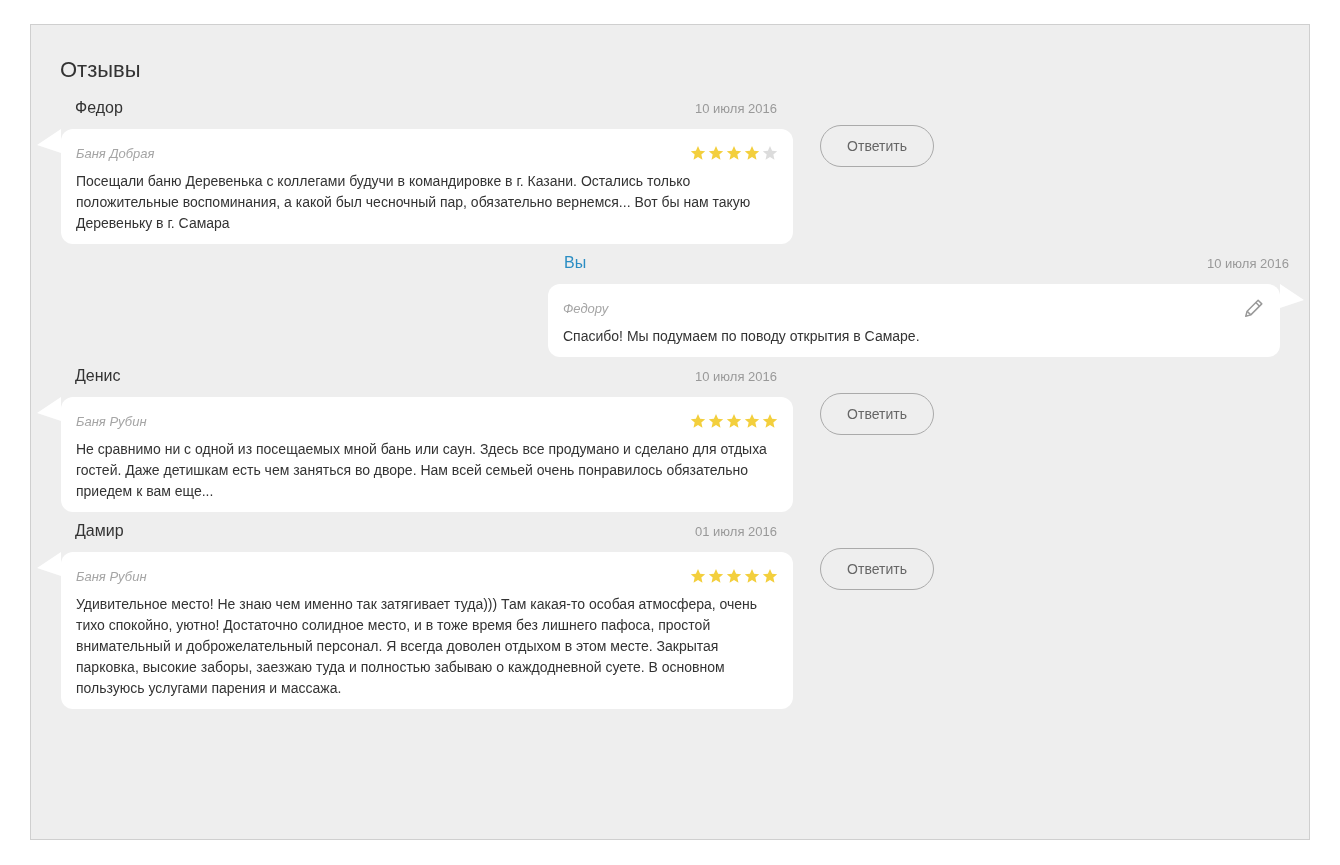 The image size is (1340, 865). What do you see at coordinates (417, 646) in the screenshot?
I see `review-text: Удивительное место! Не знаю чем именно так затягивает туда))) Там какая-то особая атмосфера, очень тихо спокойно, уютно! Достаточно солидное место, и в тоже время без лишнего пафоса, простой внимательный и доброжелательный персонал. Я всегда доволен отдыхом в этом месте. Закрытая парковка, высокие заборы, заезжаю туда и полностью забываю о каждодневной суете. В основном пользуюсь услугами парения и массажа.` at bounding box center [417, 646].